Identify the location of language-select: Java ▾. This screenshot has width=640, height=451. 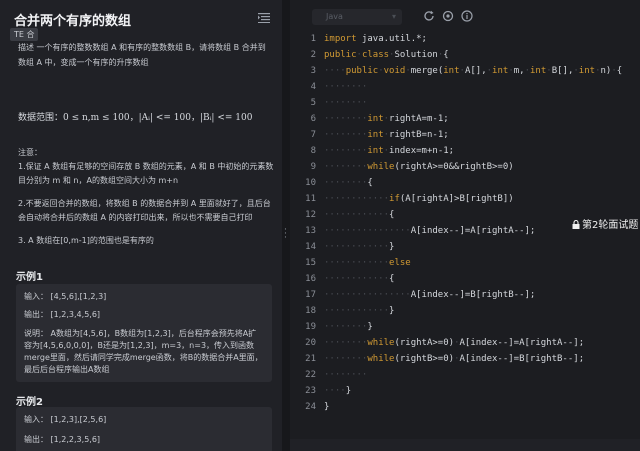
(357, 17).